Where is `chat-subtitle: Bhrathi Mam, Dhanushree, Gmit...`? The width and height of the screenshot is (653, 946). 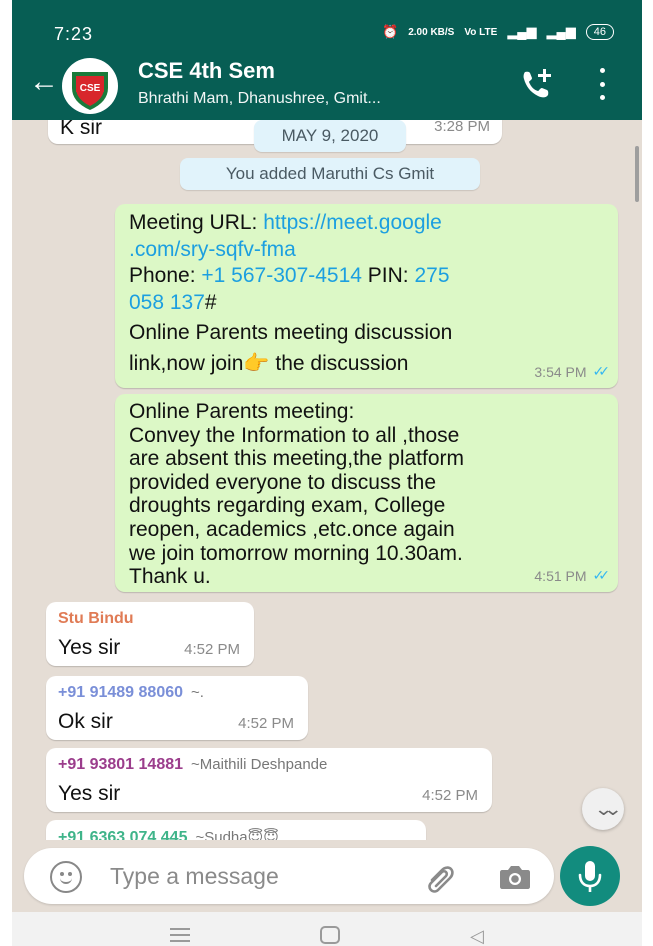 chat-subtitle: Bhrathi Mam, Dhanushree, Gmit... is located at coordinates (259, 99).